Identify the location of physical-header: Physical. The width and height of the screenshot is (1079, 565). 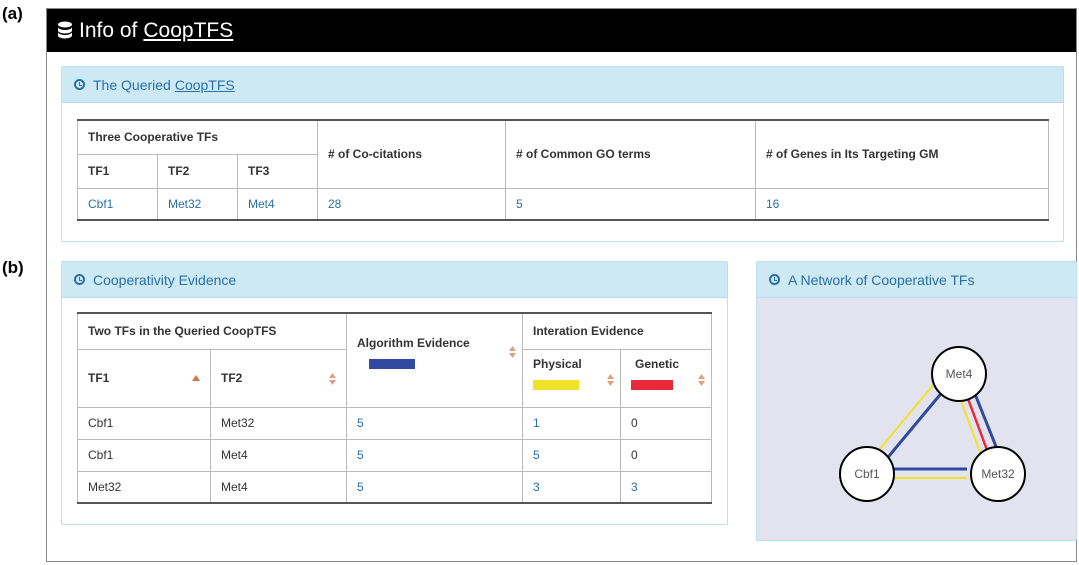
(571, 378).